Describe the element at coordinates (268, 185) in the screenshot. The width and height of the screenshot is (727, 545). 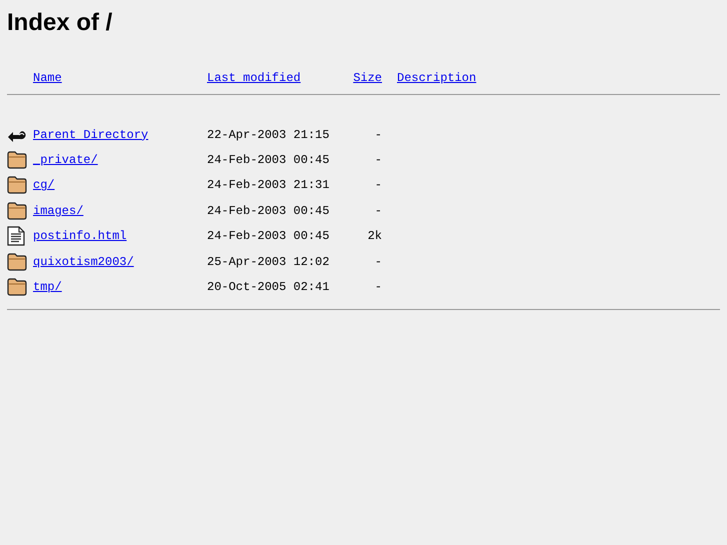
I see `modified-date: 24-Feb-2003 21:31` at that location.